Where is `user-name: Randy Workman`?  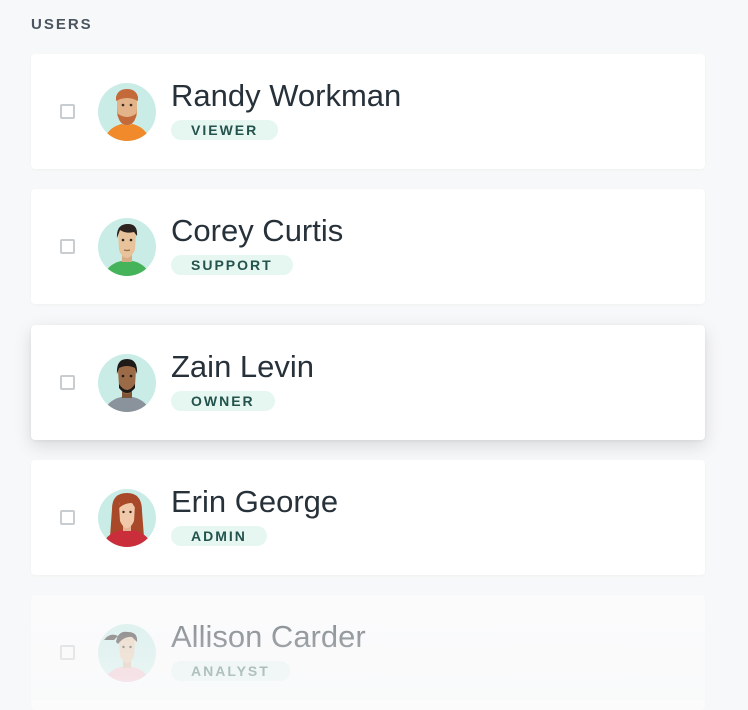
user-name: Randy Workman is located at coordinates (286, 95).